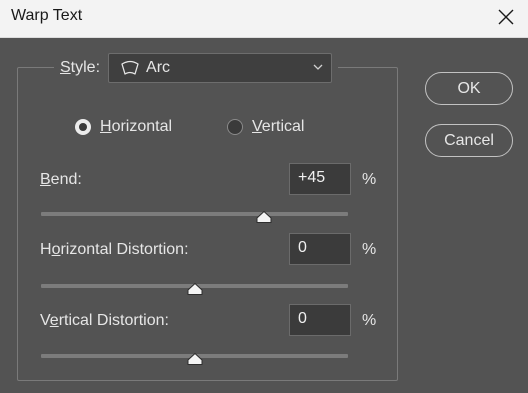 The width and height of the screenshot is (528, 393). I want to click on vertical-radio: Vertical, so click(265, 127).